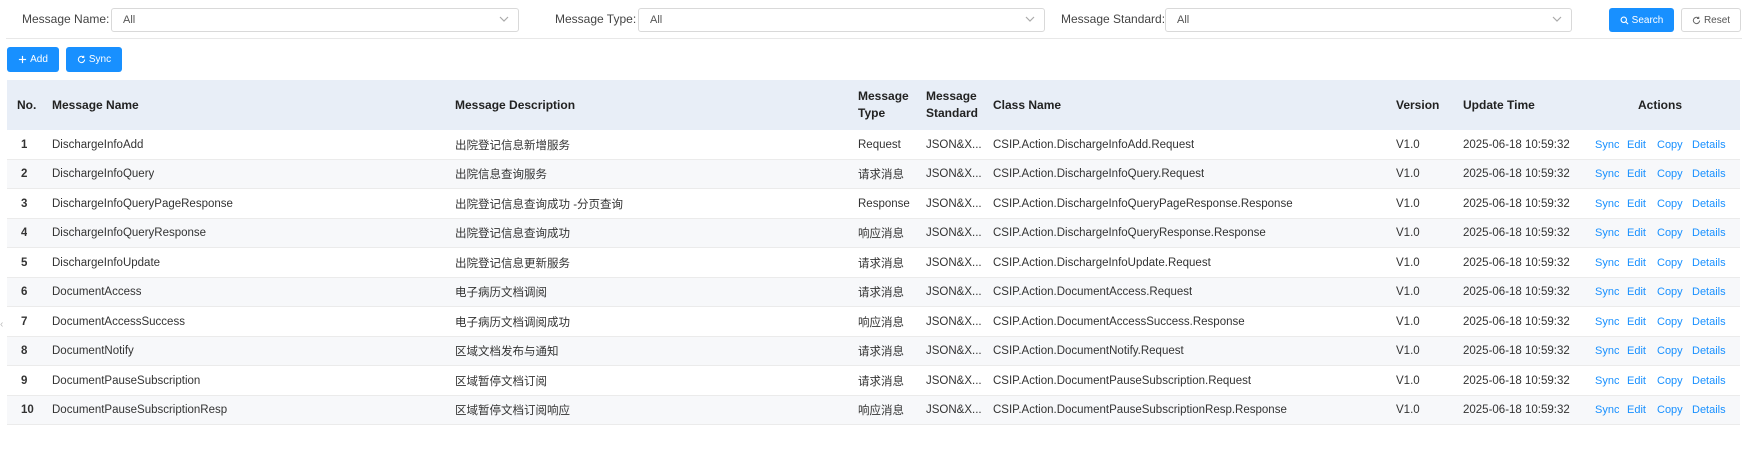 The width and height of the screenshot is (1751, 456). What do you see at coordinates (512, 145) in the screenshot?
I see `cell-message-description: 出院登记信息新增服务` at bounding box center [512, 145].